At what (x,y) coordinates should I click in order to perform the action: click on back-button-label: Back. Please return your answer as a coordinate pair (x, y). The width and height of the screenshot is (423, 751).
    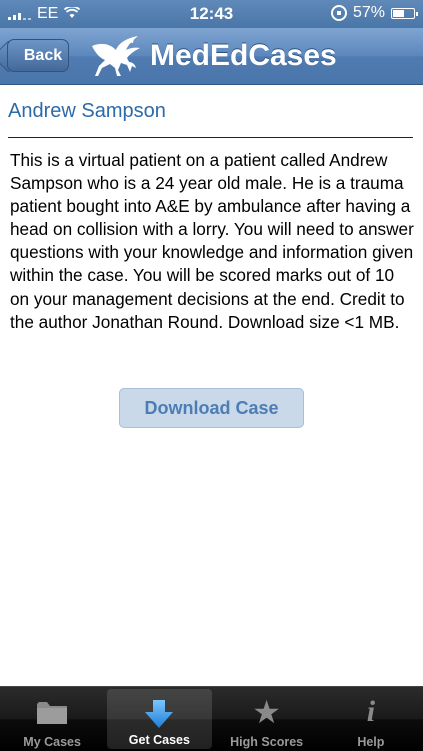
    Looking at the image, I should click on (43, 55).